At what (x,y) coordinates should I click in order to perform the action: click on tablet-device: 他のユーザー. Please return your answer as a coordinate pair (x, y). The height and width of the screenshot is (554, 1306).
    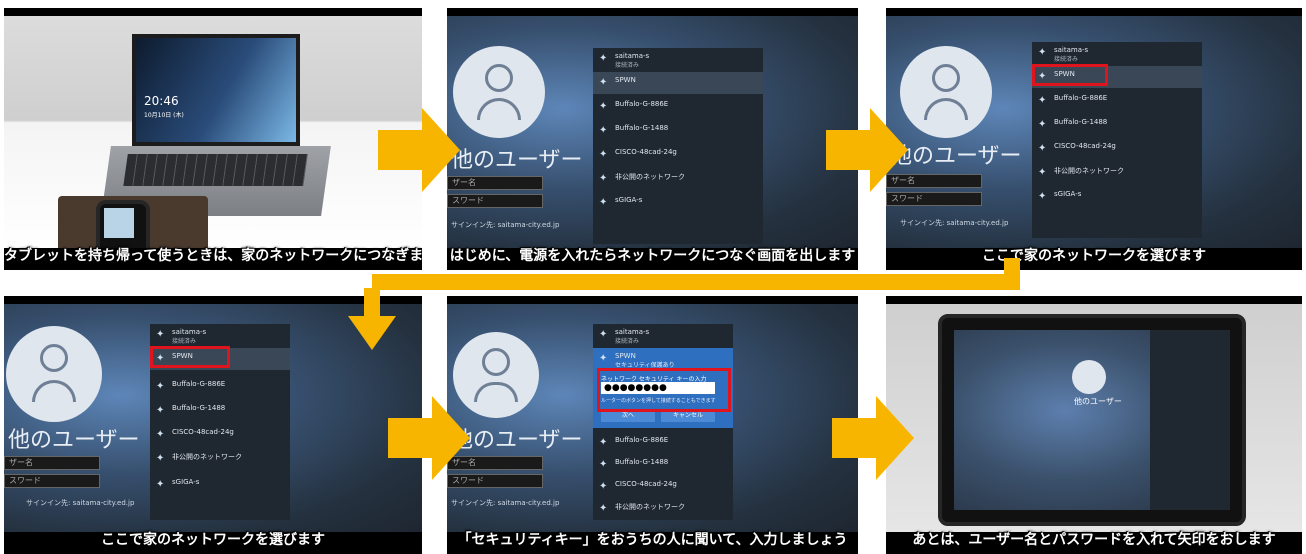
    Looking at the image, I should click on (1092, 420).